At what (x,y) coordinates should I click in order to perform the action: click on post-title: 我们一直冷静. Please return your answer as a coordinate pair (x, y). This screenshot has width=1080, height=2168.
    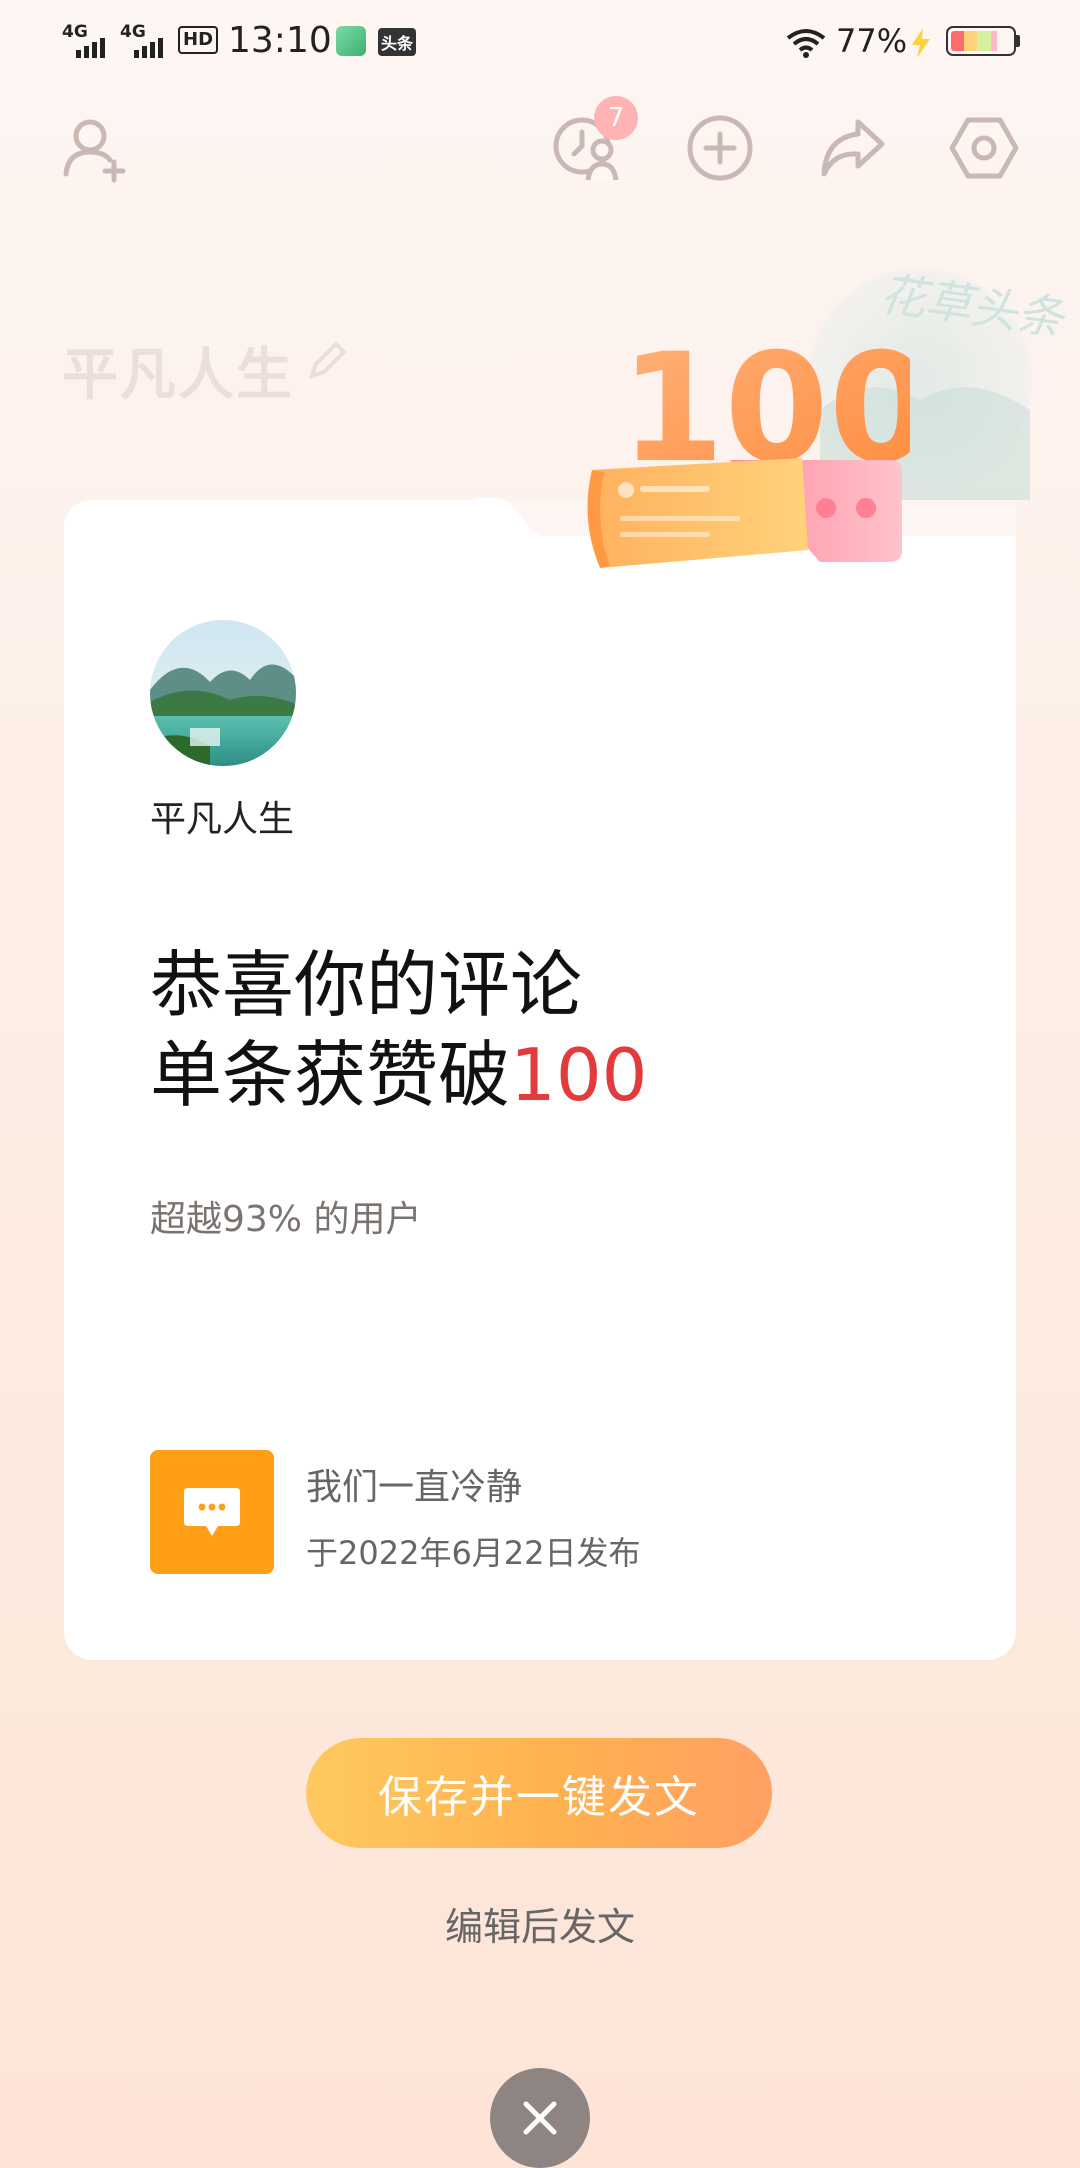
    Looking at the image, I should click on (414, 1484).